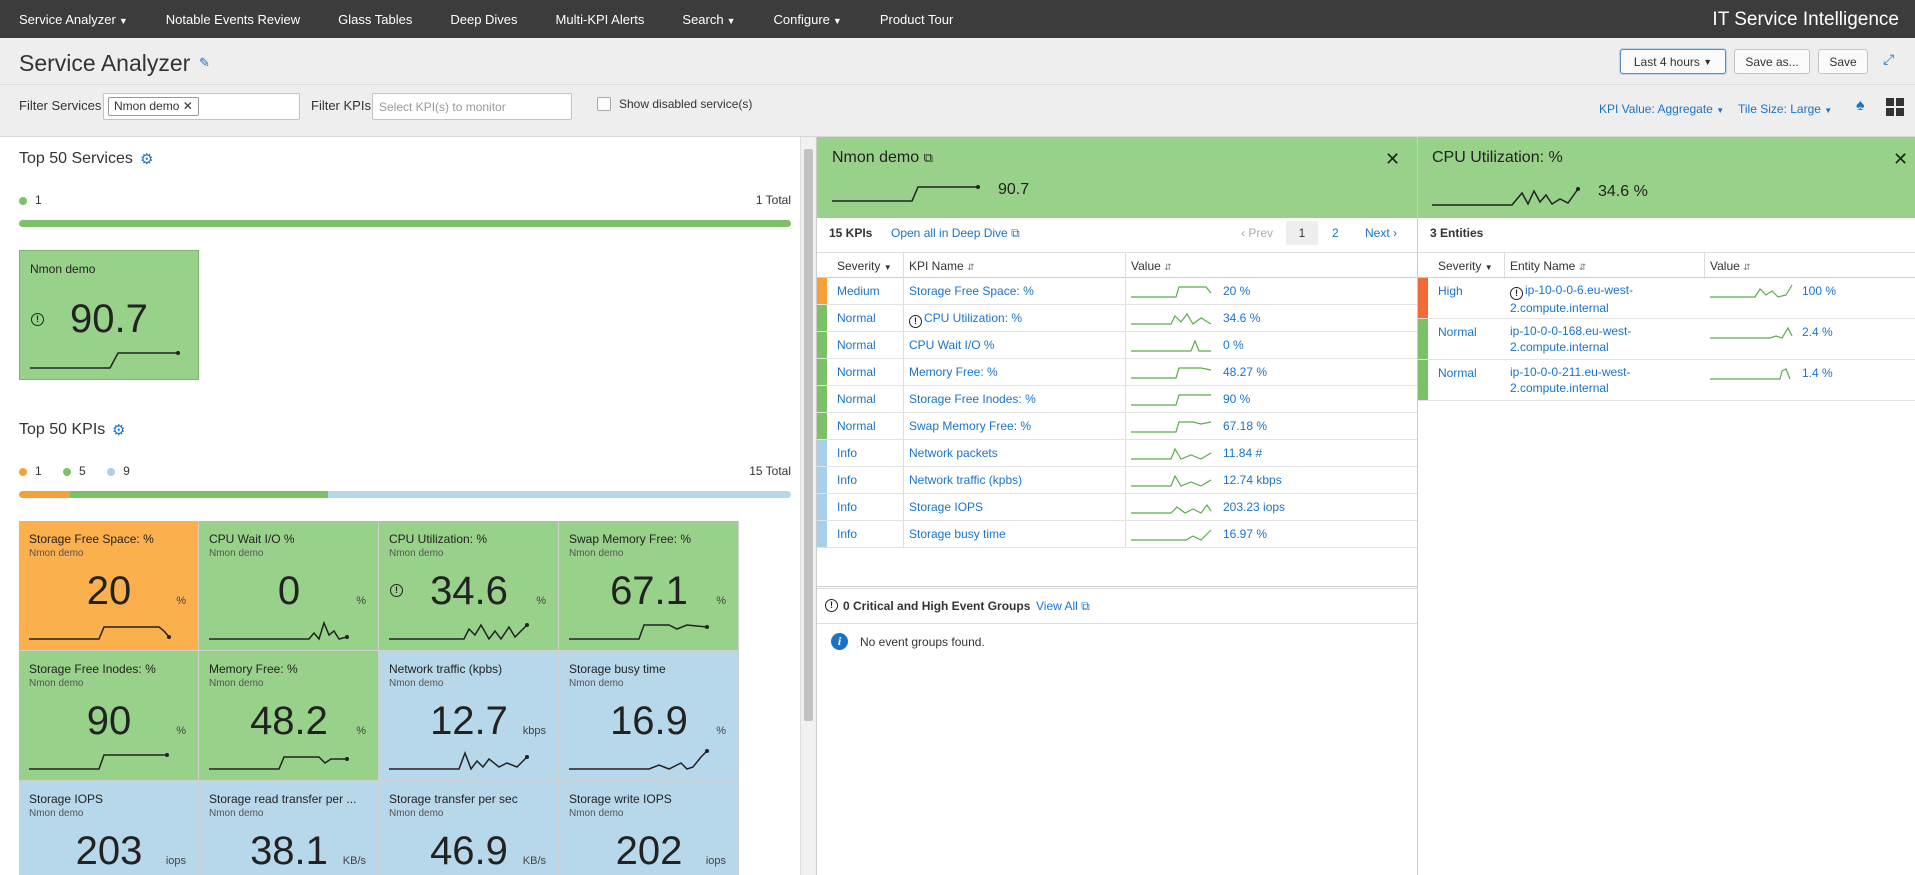 Image resolution: width=1915 pixels, height=875 pixels. What do you see at coordinates (649, 828) in the screenshot?
I see `kpi-tile: Storage write IOPS Nmon demo 202 iops` at bounding box center [649, 828].